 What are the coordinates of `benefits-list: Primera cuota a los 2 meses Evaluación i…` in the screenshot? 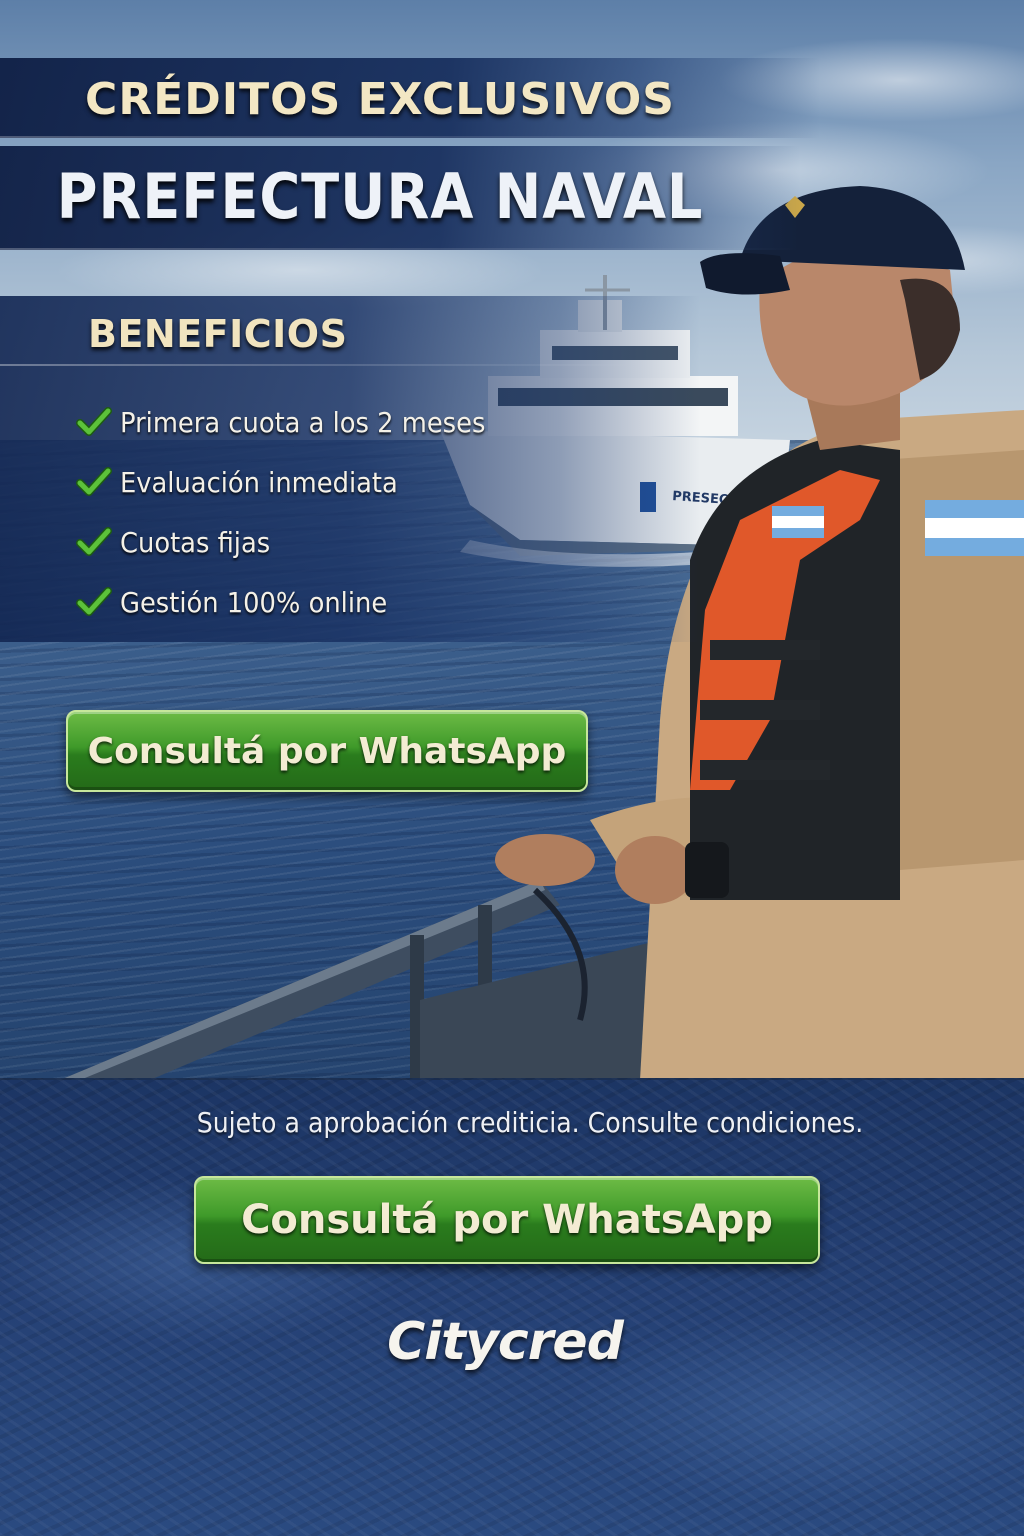 It's located at (296, 512).